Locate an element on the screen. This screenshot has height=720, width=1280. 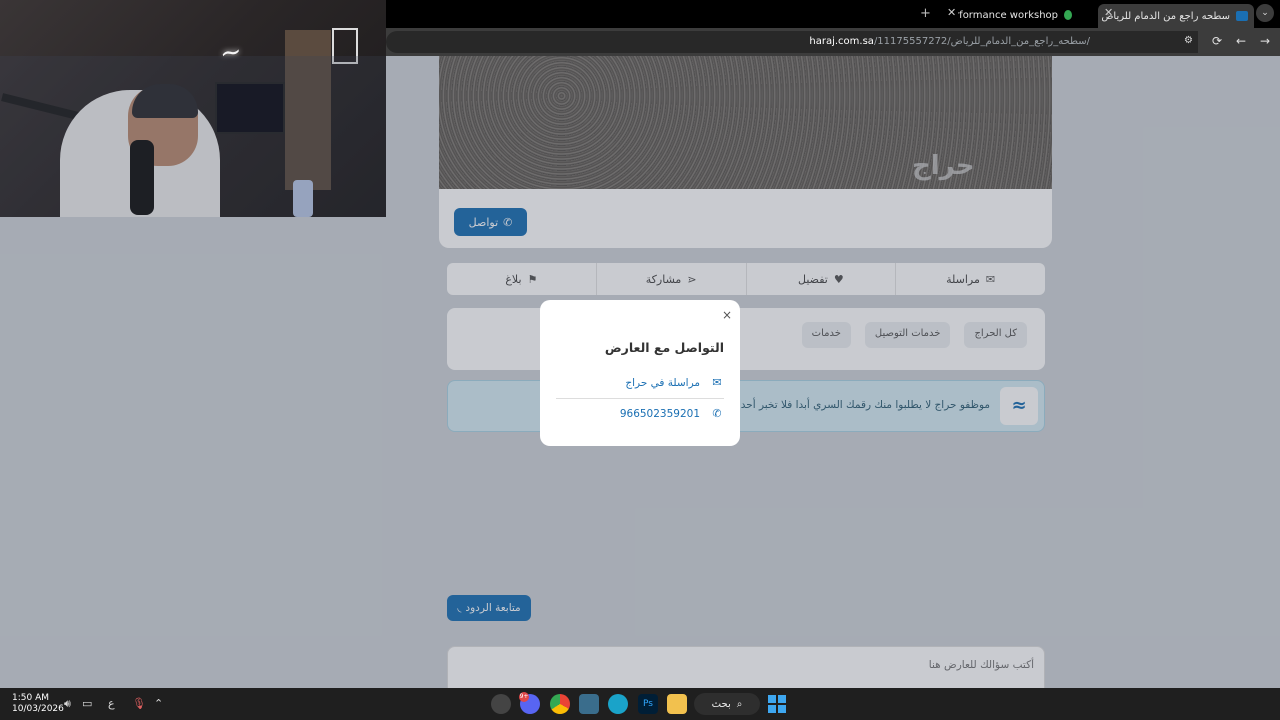
phone-icon: ✆ is located at coordinates (717, 413).